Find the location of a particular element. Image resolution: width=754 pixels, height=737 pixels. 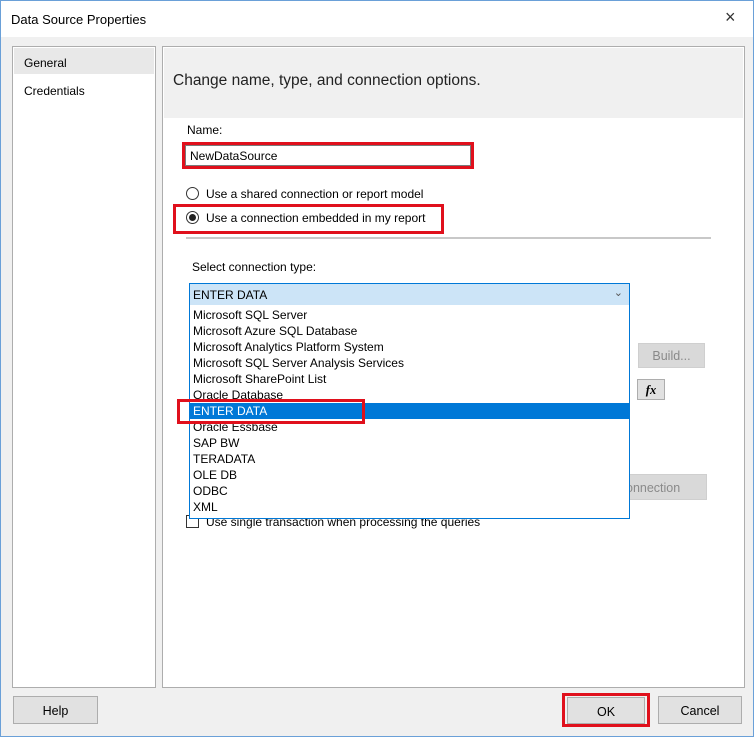

list-item: Microsoft SharePoint List is located at coordinates (409, 379).